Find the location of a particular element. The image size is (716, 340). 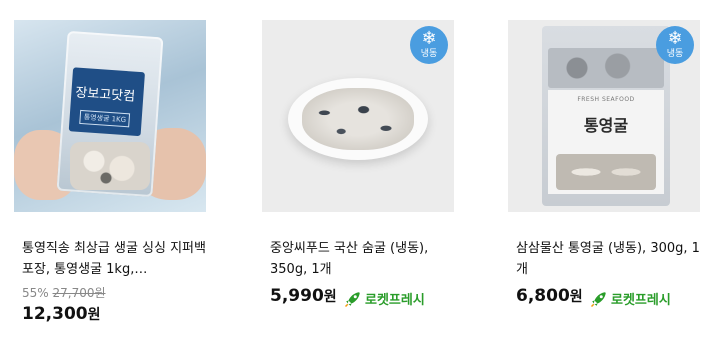

plate-graphic is located at coordinates (358, 119).